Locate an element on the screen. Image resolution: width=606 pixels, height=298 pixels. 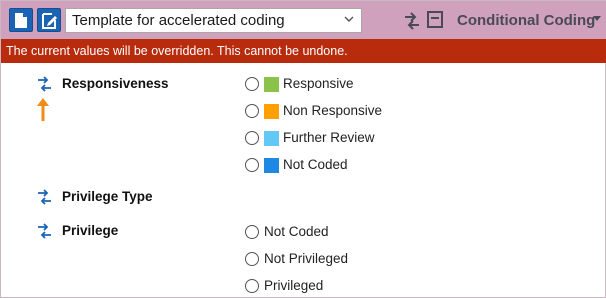
edit-document-button is located at coordinates (49, 20).